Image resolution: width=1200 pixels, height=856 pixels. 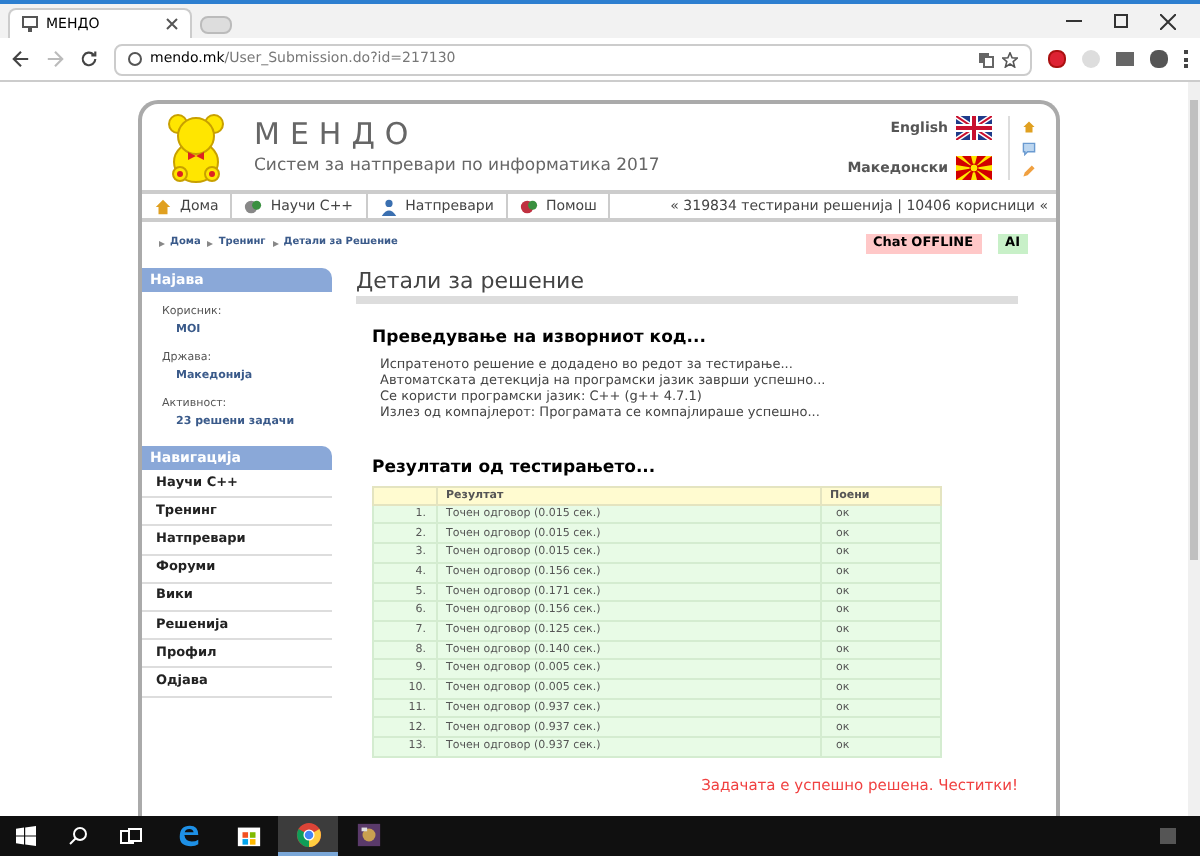 What do you see at coordinates (89, 59) in the screenshot?
I see `reload-icon` at bounding box center [89, 59].